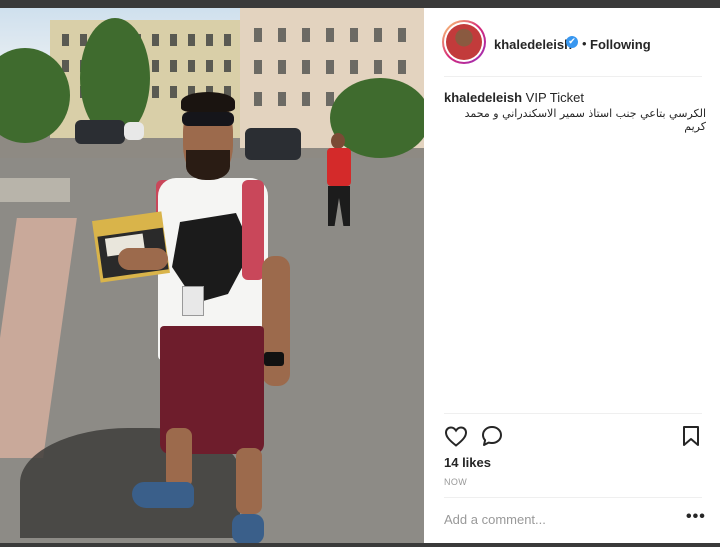 This screenshot has height=547, width=720. I want to click on comment-icon, so click(492, 436).